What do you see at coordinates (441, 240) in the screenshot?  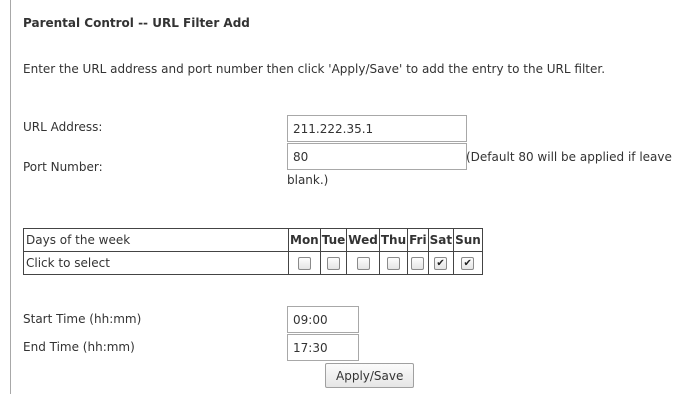 I see `day-label-sat: Sat` at bounding box center [441, 240].